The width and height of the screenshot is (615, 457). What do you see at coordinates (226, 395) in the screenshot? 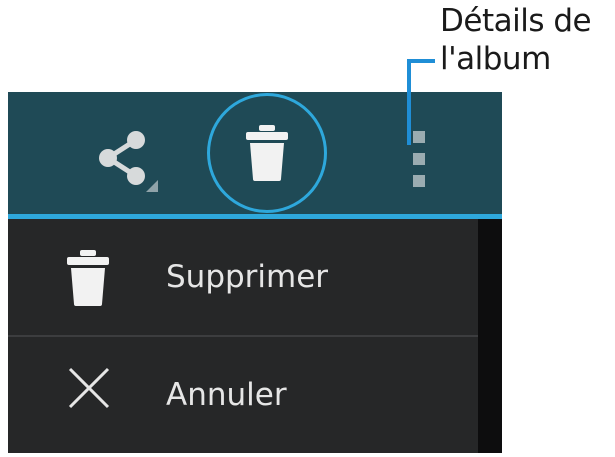
I see `menu-item-cancel-label: Annuler` at bounding box center [226, 395].